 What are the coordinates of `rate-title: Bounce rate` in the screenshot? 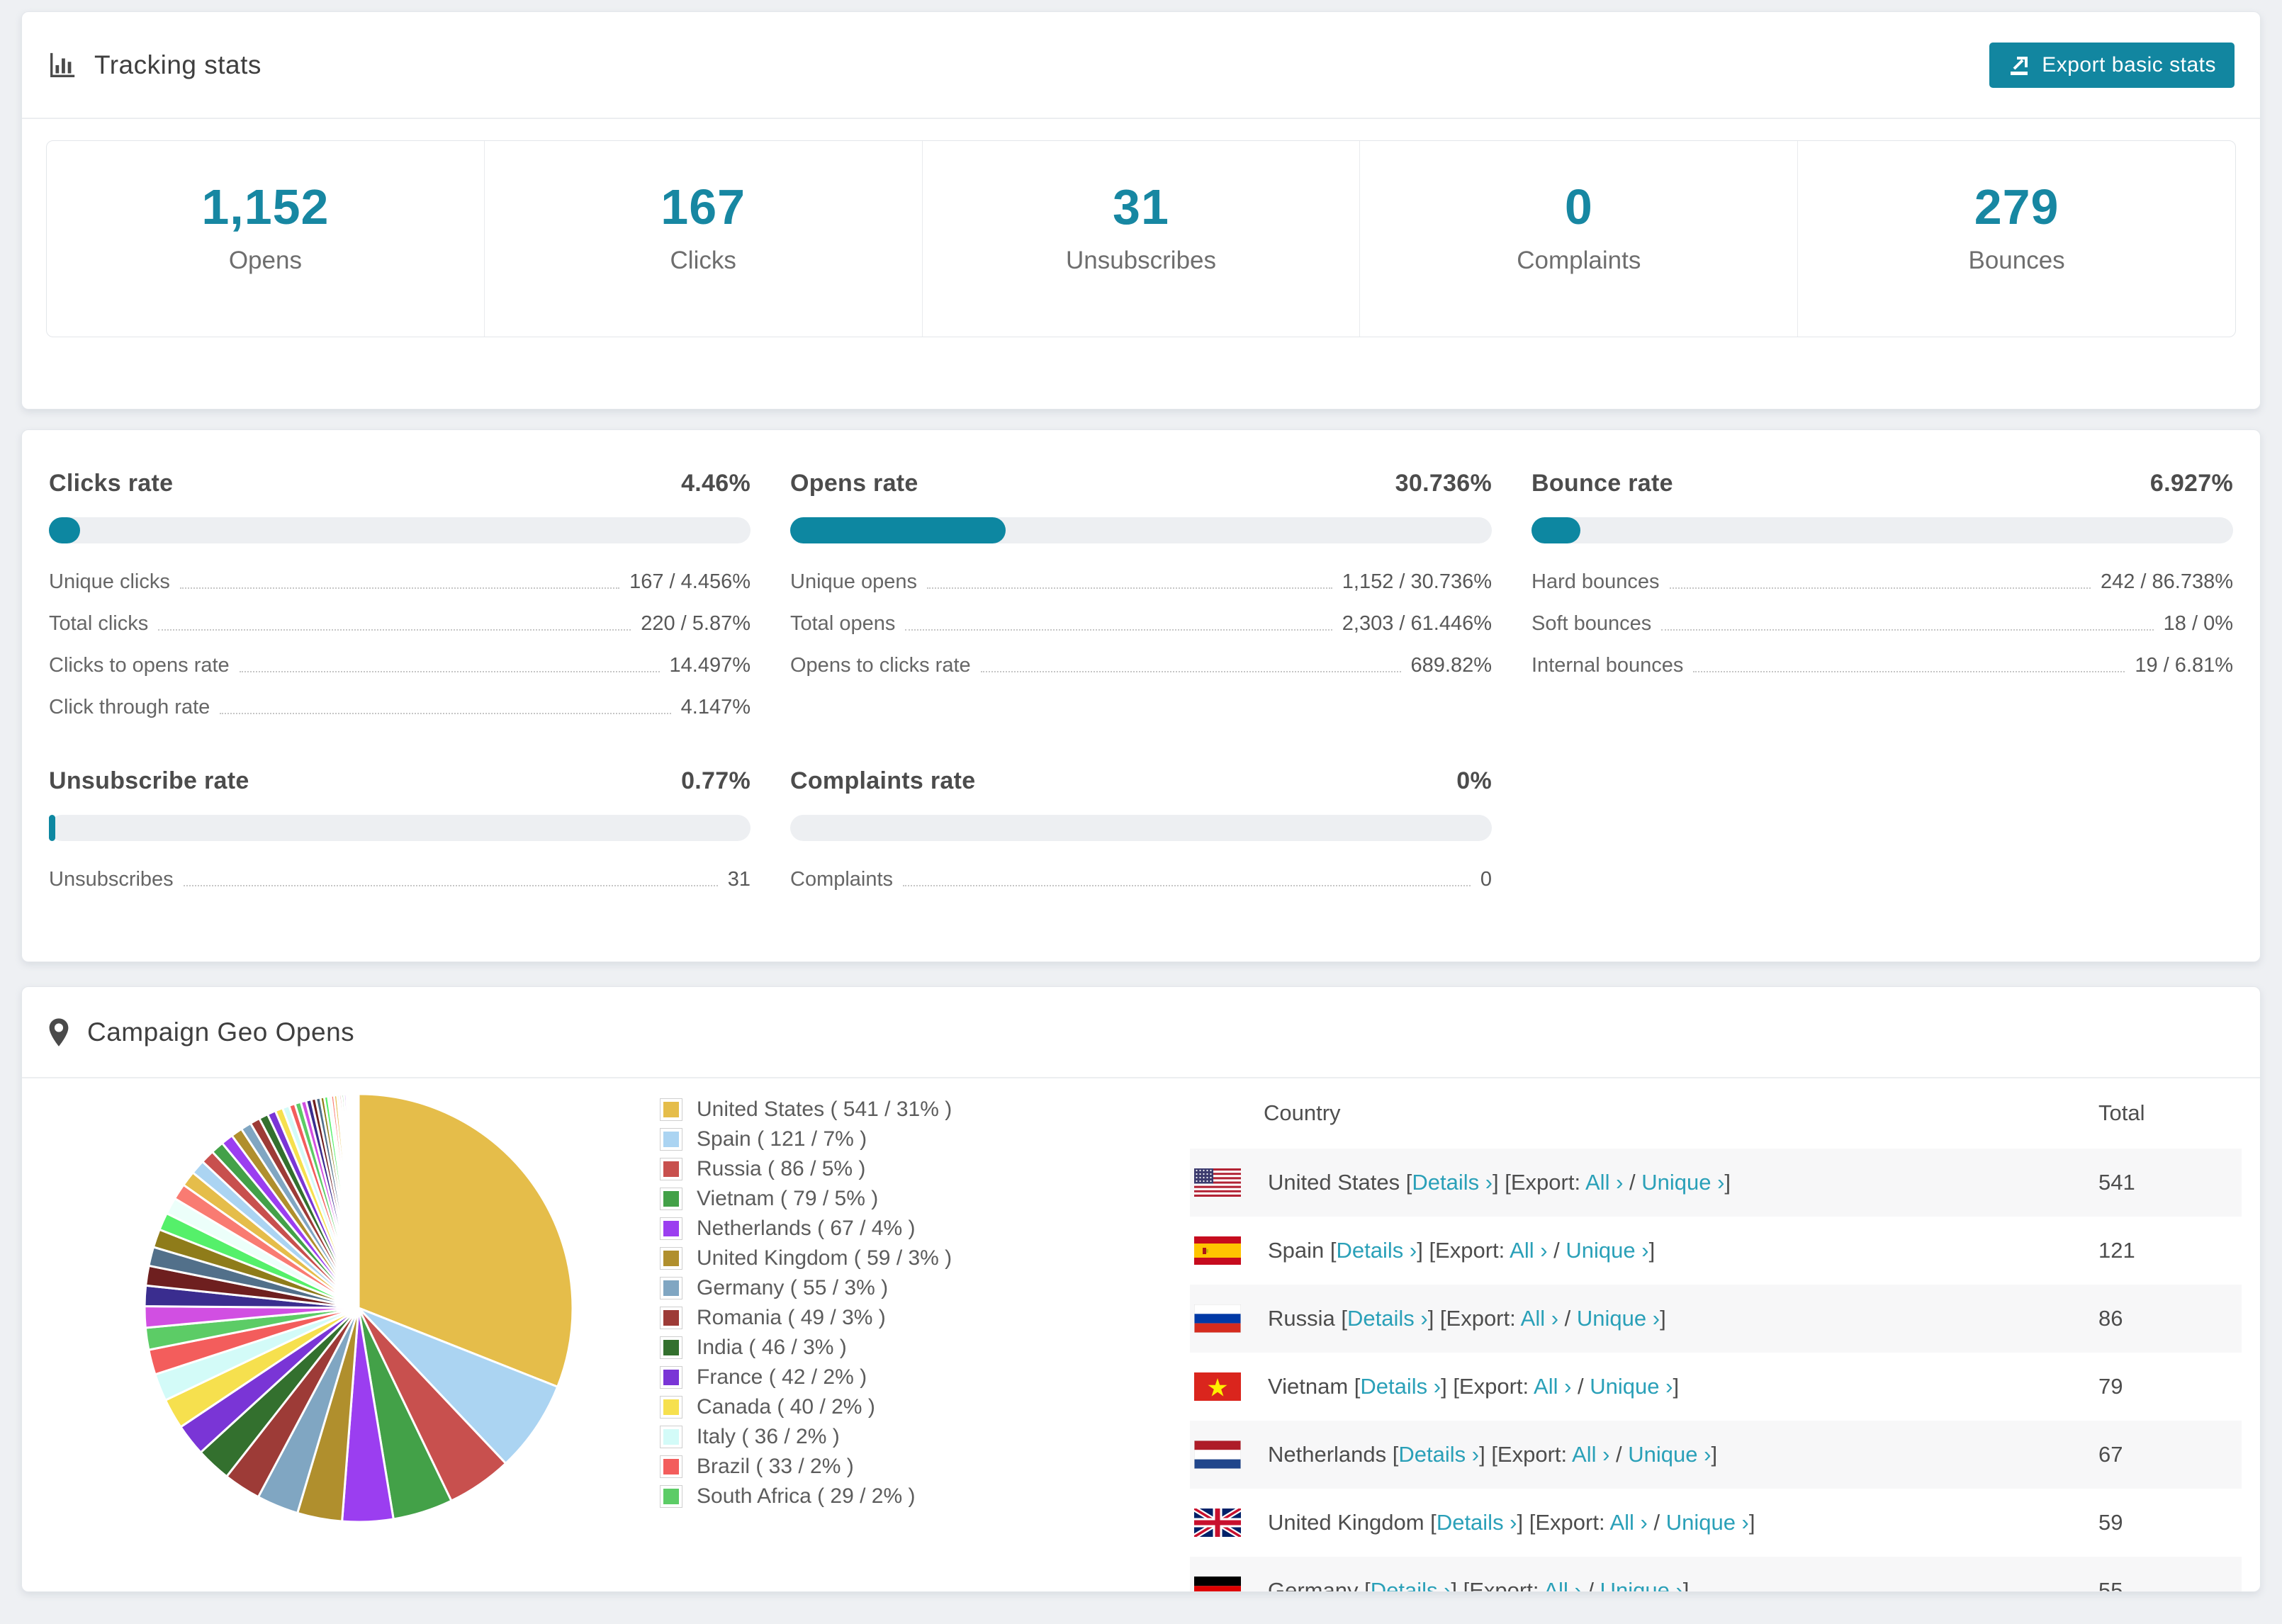 It's located at (1602, 484).